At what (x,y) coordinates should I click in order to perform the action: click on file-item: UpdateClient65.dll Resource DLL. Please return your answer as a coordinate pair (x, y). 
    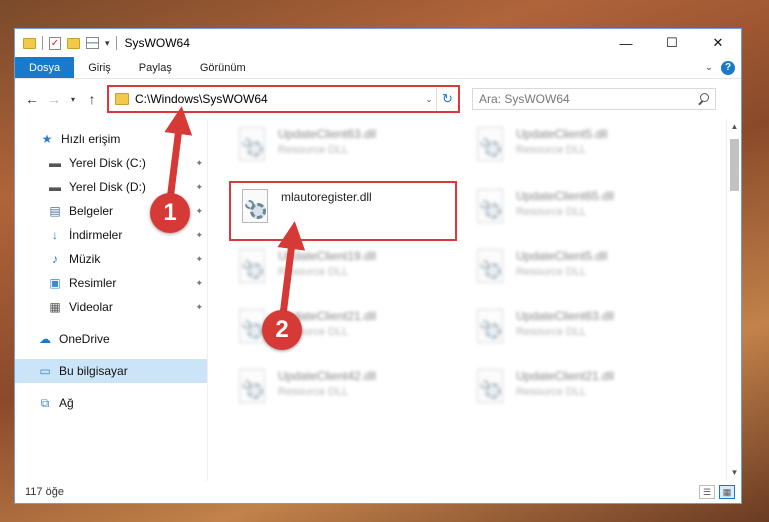
    Looking at the image, I should click on (576, 210).